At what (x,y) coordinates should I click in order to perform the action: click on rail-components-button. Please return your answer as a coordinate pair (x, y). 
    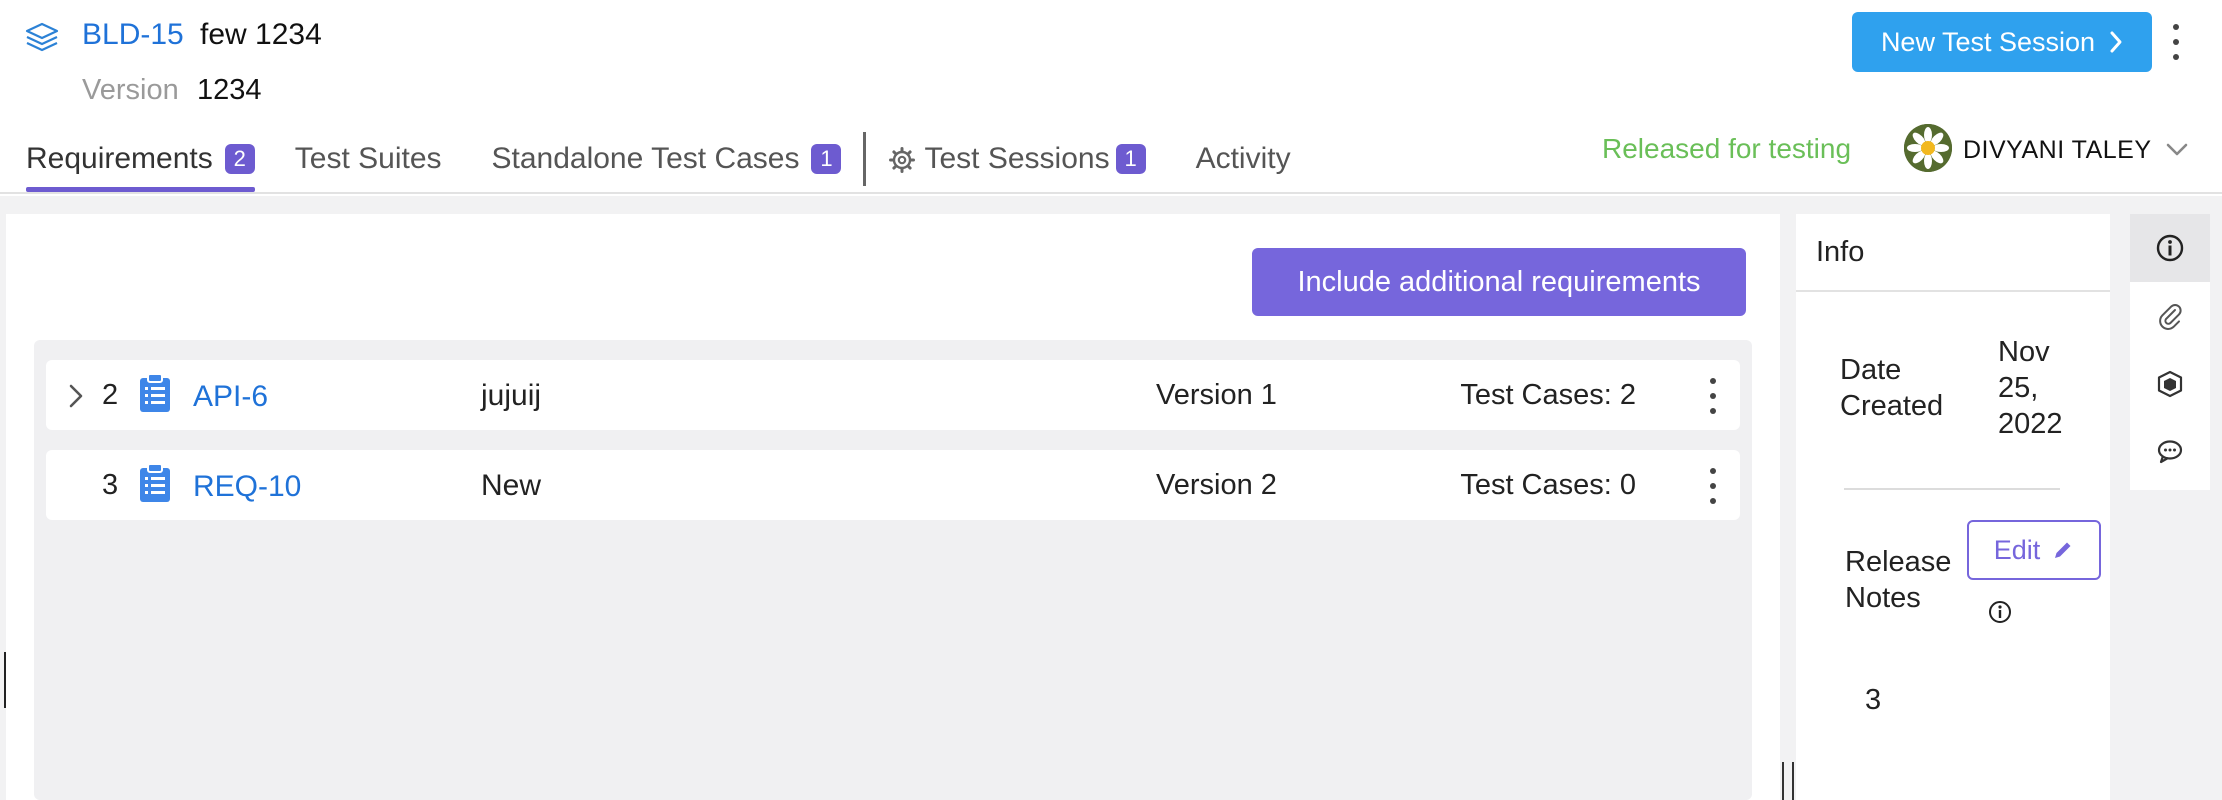
    Looking at the image, I should click on (2170, 384).